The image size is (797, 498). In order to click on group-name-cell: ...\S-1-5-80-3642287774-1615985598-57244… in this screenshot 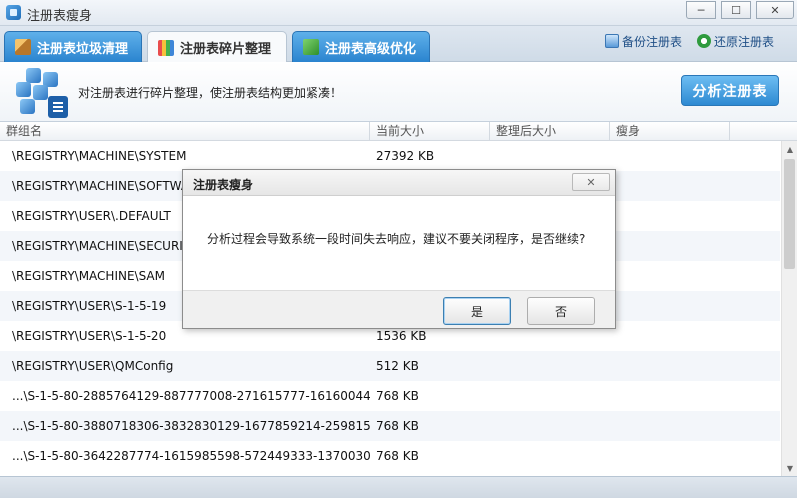, I will do `click(191, 456)`.